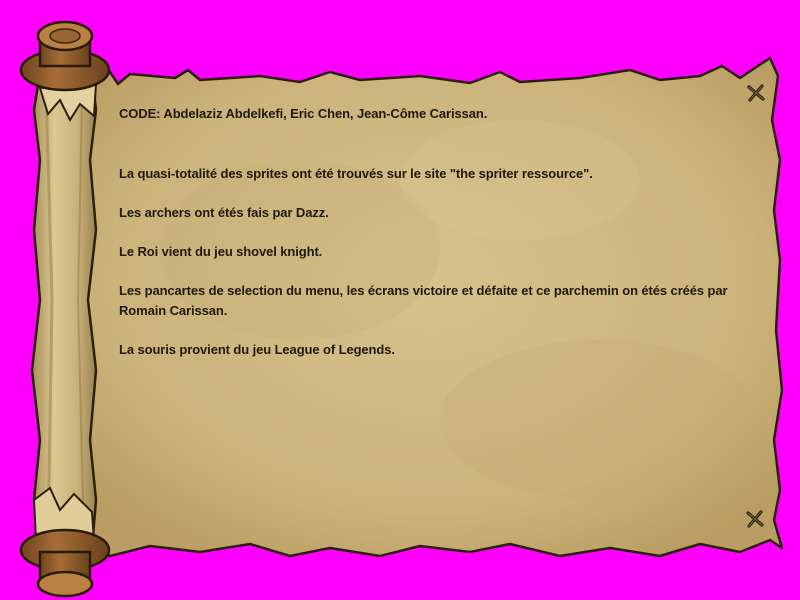  Describe the element at coordinates (65, 56) in the screenshot. I see `wooden-knob-top` at that location.